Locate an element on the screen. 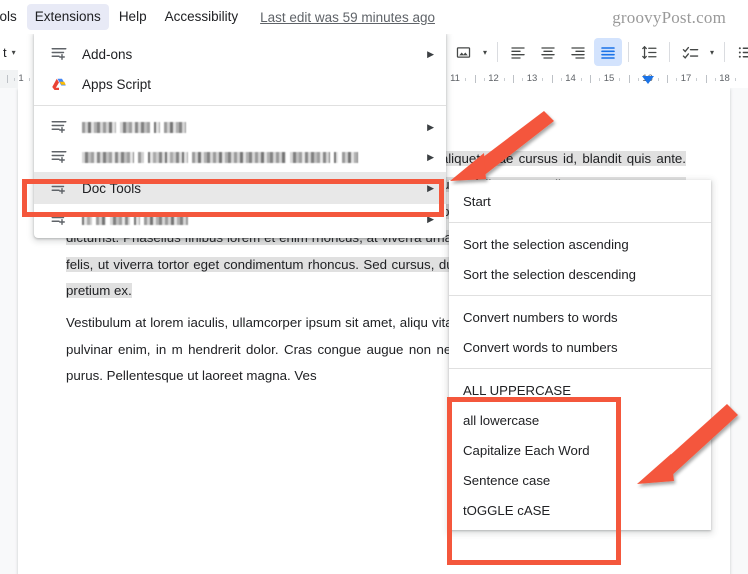 The width and height of the screenshot is (748, 574). menu-item-label: Apps Script is located at coordinates (117, 84).